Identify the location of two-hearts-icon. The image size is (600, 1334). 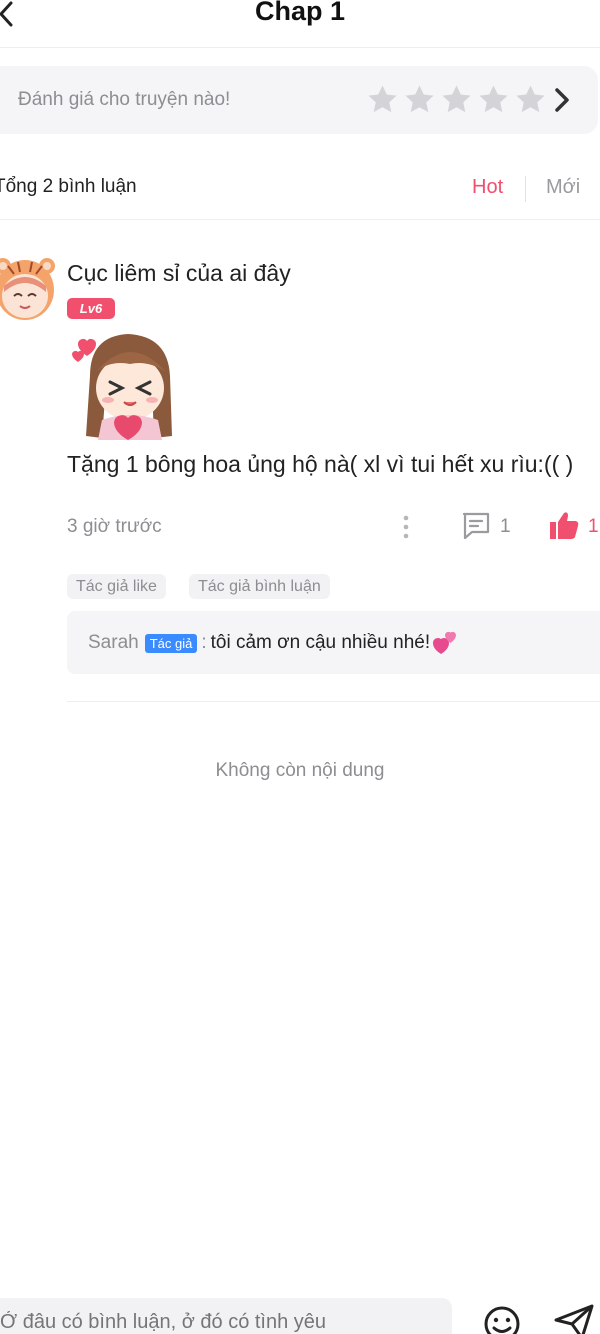
(445, 642).